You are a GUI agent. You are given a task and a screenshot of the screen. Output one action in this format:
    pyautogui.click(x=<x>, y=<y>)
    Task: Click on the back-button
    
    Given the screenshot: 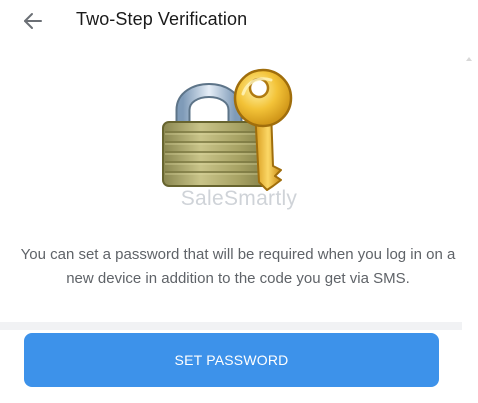 What is the action you would take?
    pyautogui.click(x=33, y=21)
    